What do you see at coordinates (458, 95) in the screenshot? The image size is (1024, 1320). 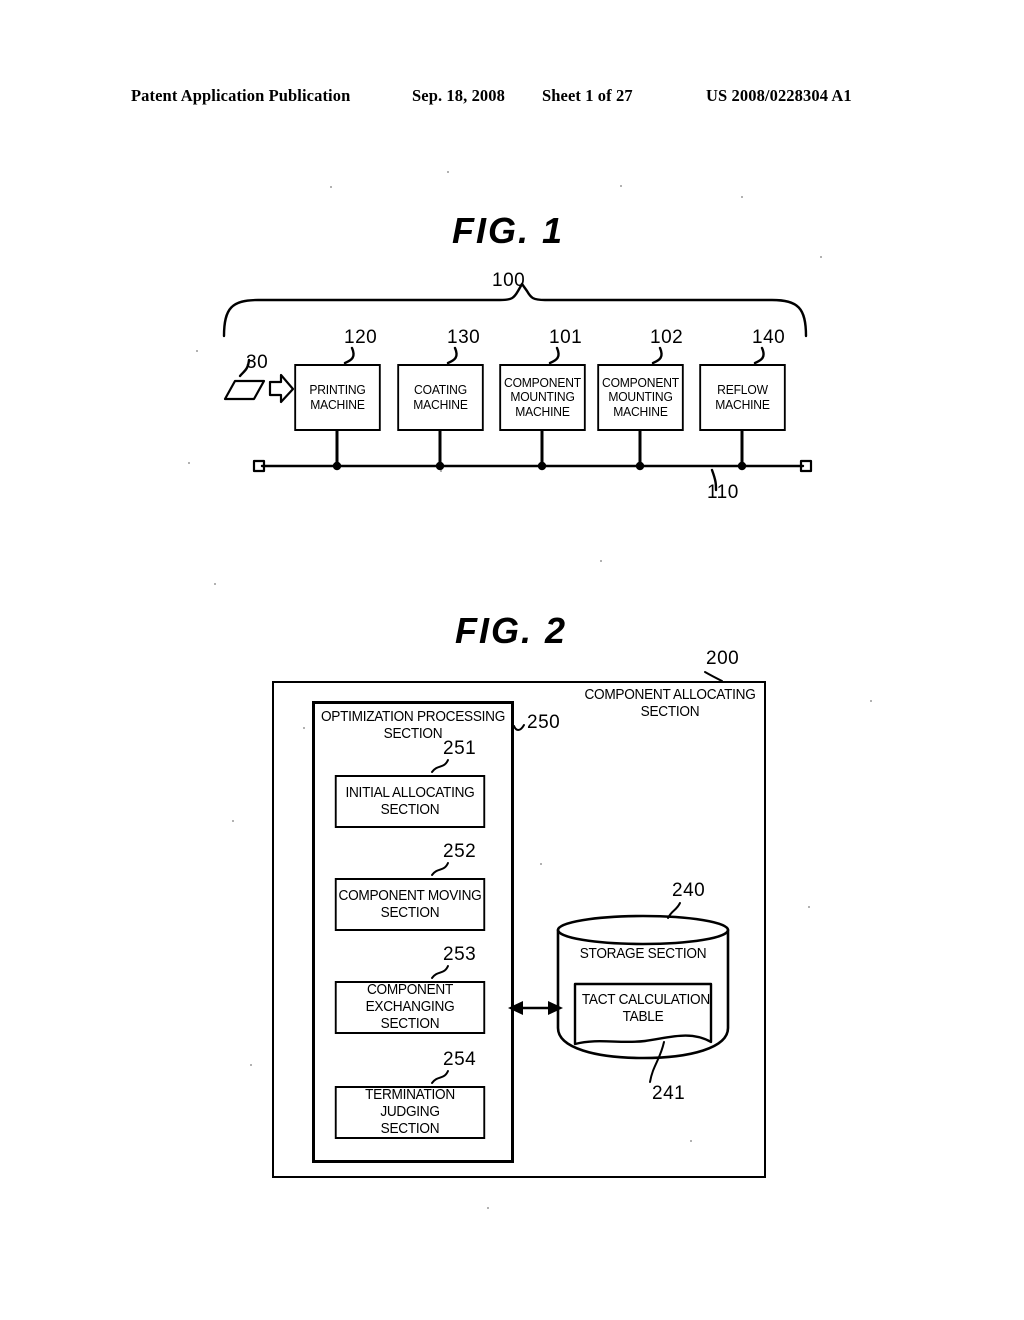 I see `publication-date: Sep. 18, 2008` at bounding box center [458, 95].